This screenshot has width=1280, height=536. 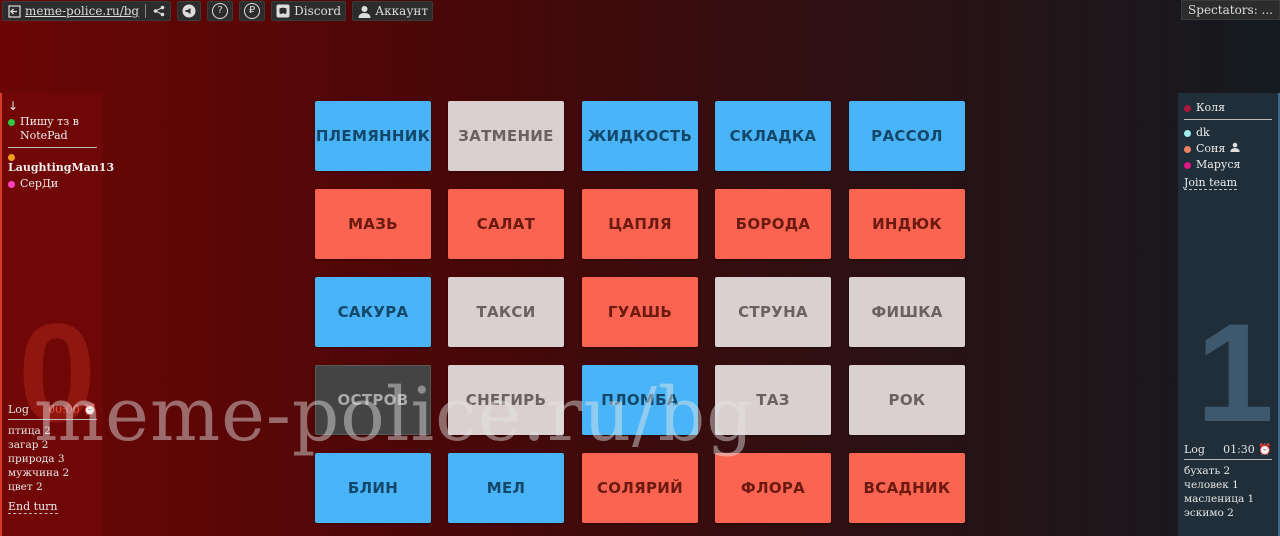 What do you see at coordinates (1235, 372) in the screenshot?
I see `blue-team-score: 1` at bounding box center [1235, 372].